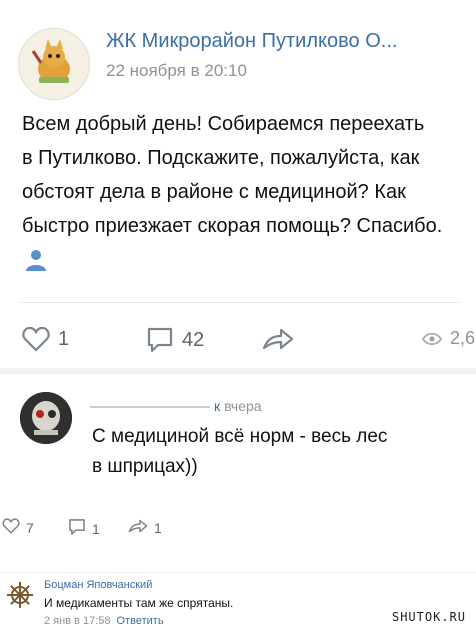 The height and width of the screenshot is (634, 476). I want to click on cartoon-cat-icon, so click(54, 64).